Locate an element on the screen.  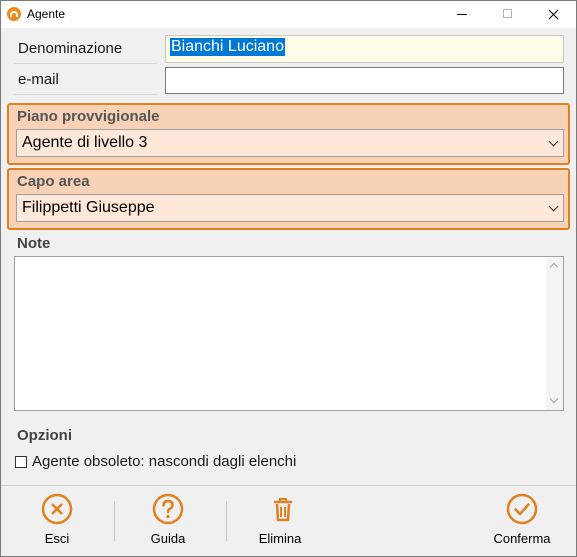
guida-label: Guida is located at coordinates (168, 538).